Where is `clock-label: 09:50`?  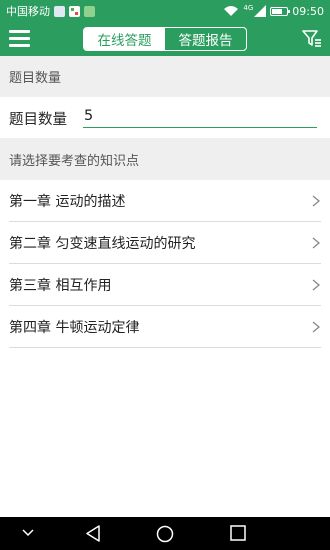 clock-label: 09:50 is located at coordinates (308, 11).